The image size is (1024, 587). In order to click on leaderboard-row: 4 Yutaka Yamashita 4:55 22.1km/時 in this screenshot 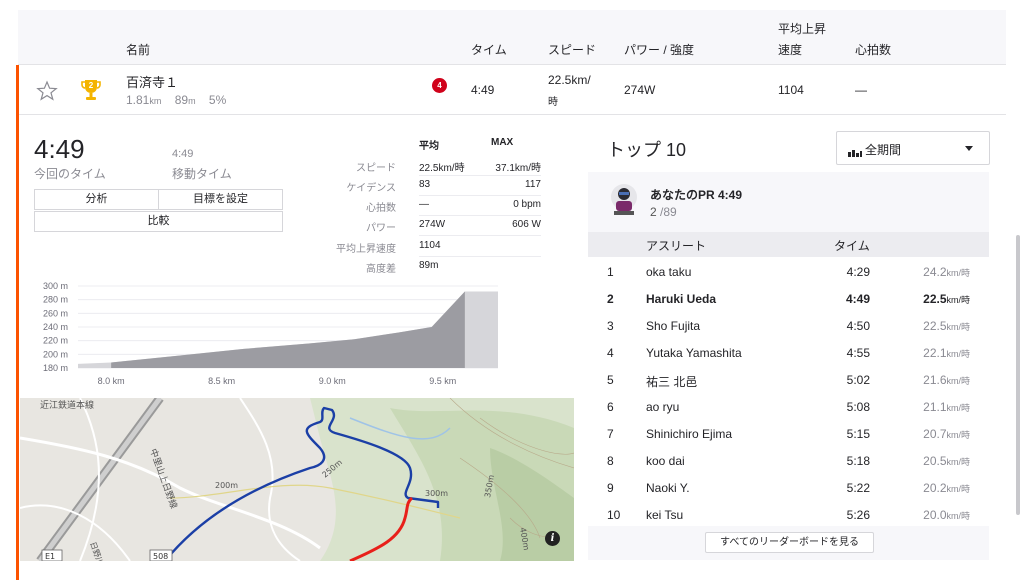, I will do `click(788, 352)`.